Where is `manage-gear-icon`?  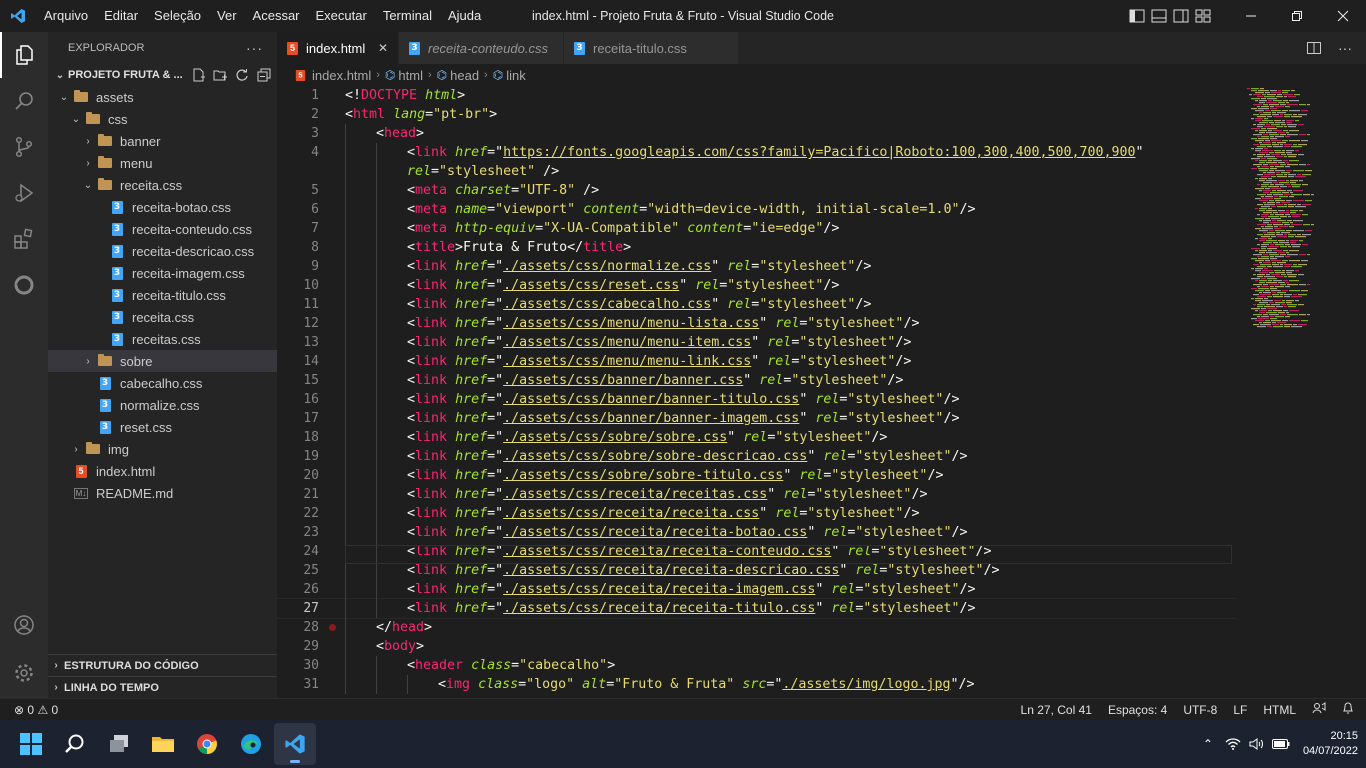
manage-gear-icon is located at coordinates (24, 673).